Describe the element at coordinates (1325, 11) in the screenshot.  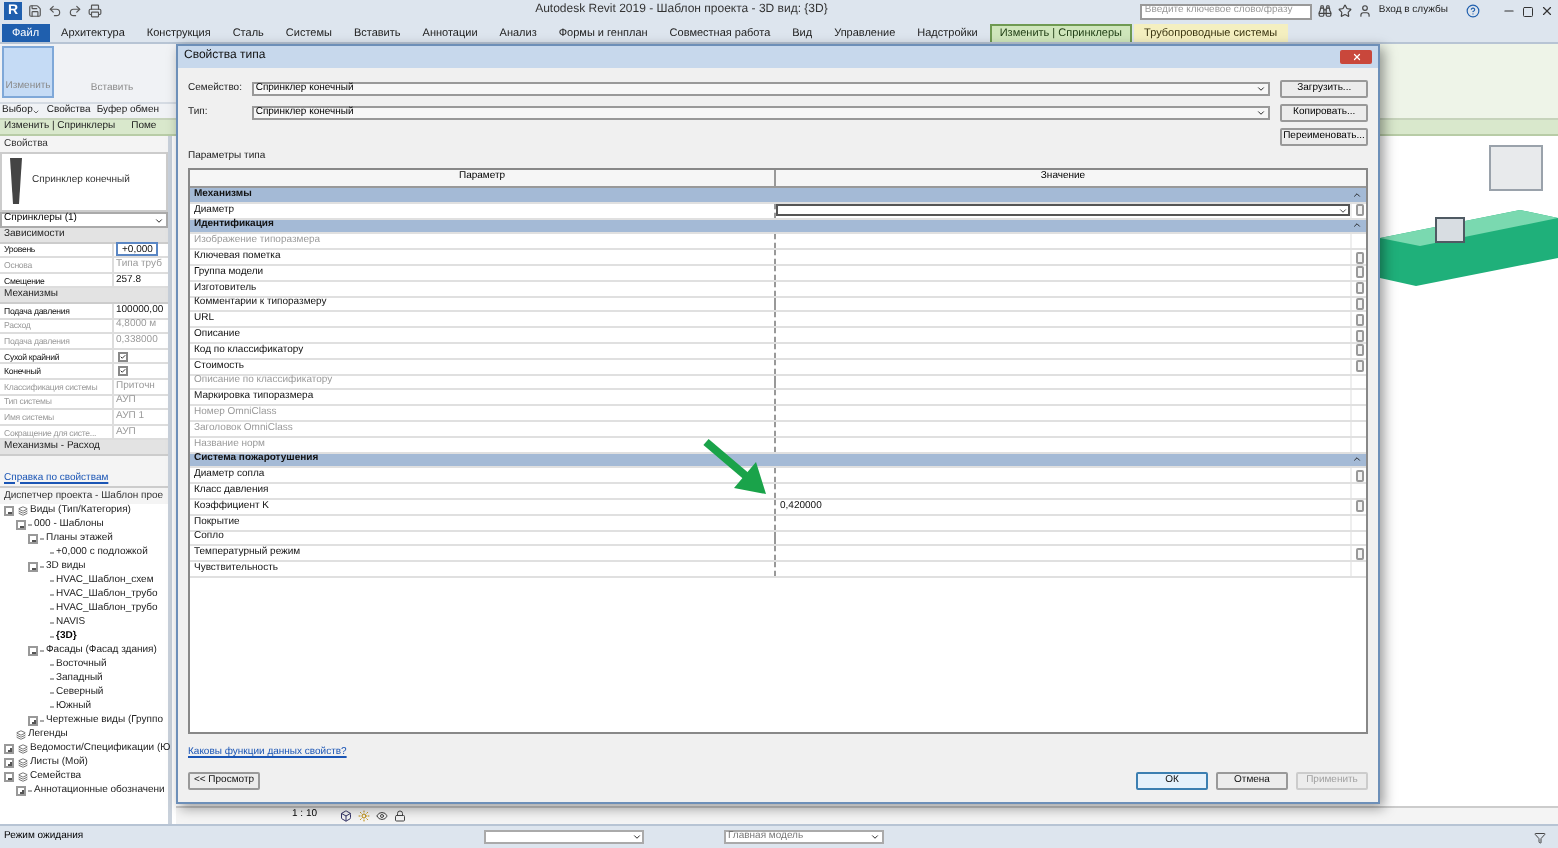
I see `binoculars-icon` at that location.